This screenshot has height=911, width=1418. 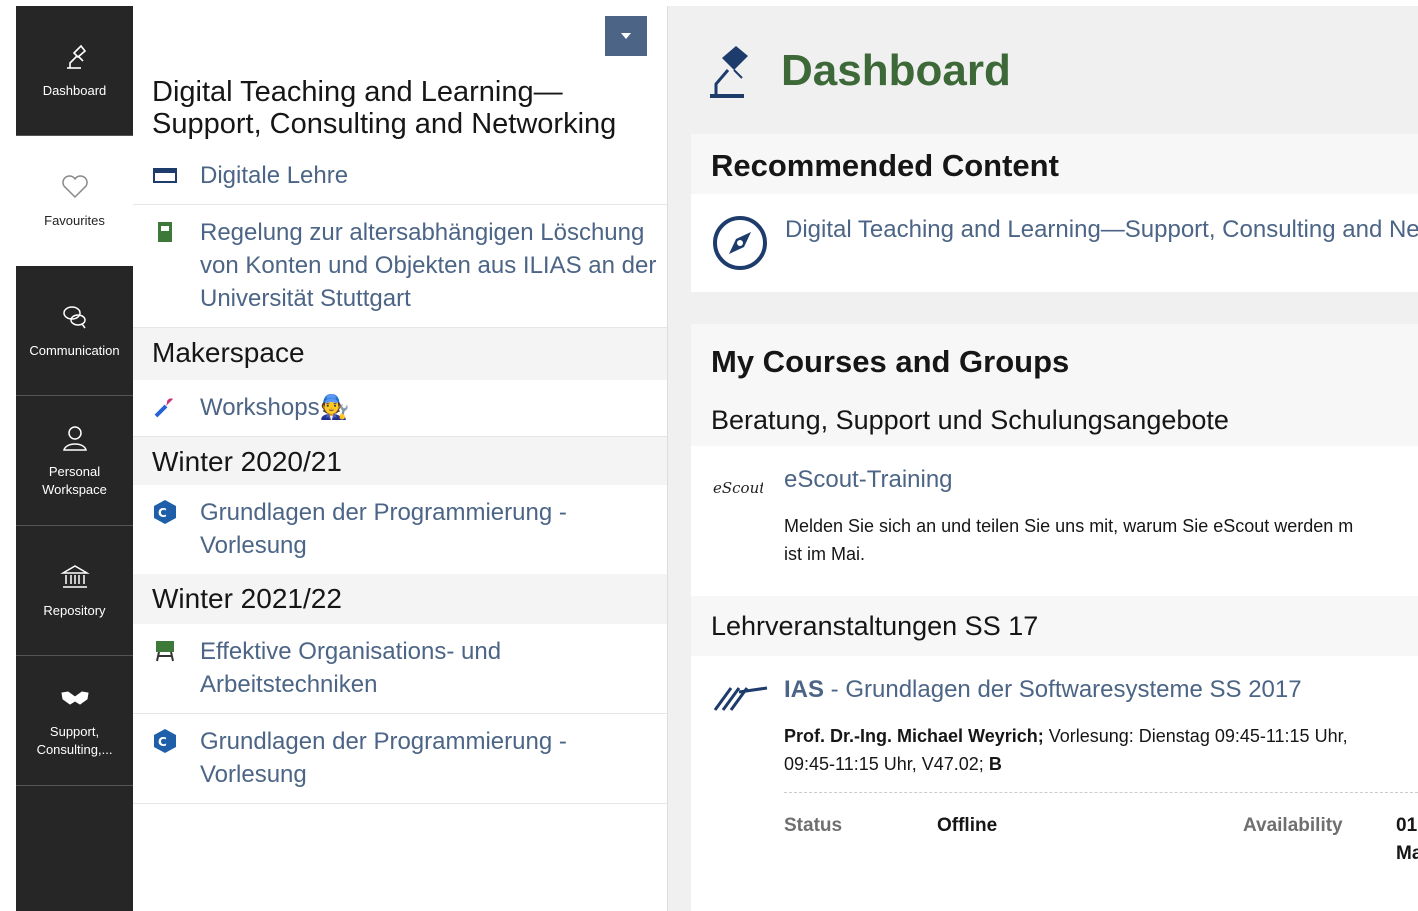 What do you see at coordinates (1195, 736) in the screenshot?
I see `description-text: Vorlesung: Dienstag 09:45-11:15 Uhr,` at bounding box center [1195, 736].